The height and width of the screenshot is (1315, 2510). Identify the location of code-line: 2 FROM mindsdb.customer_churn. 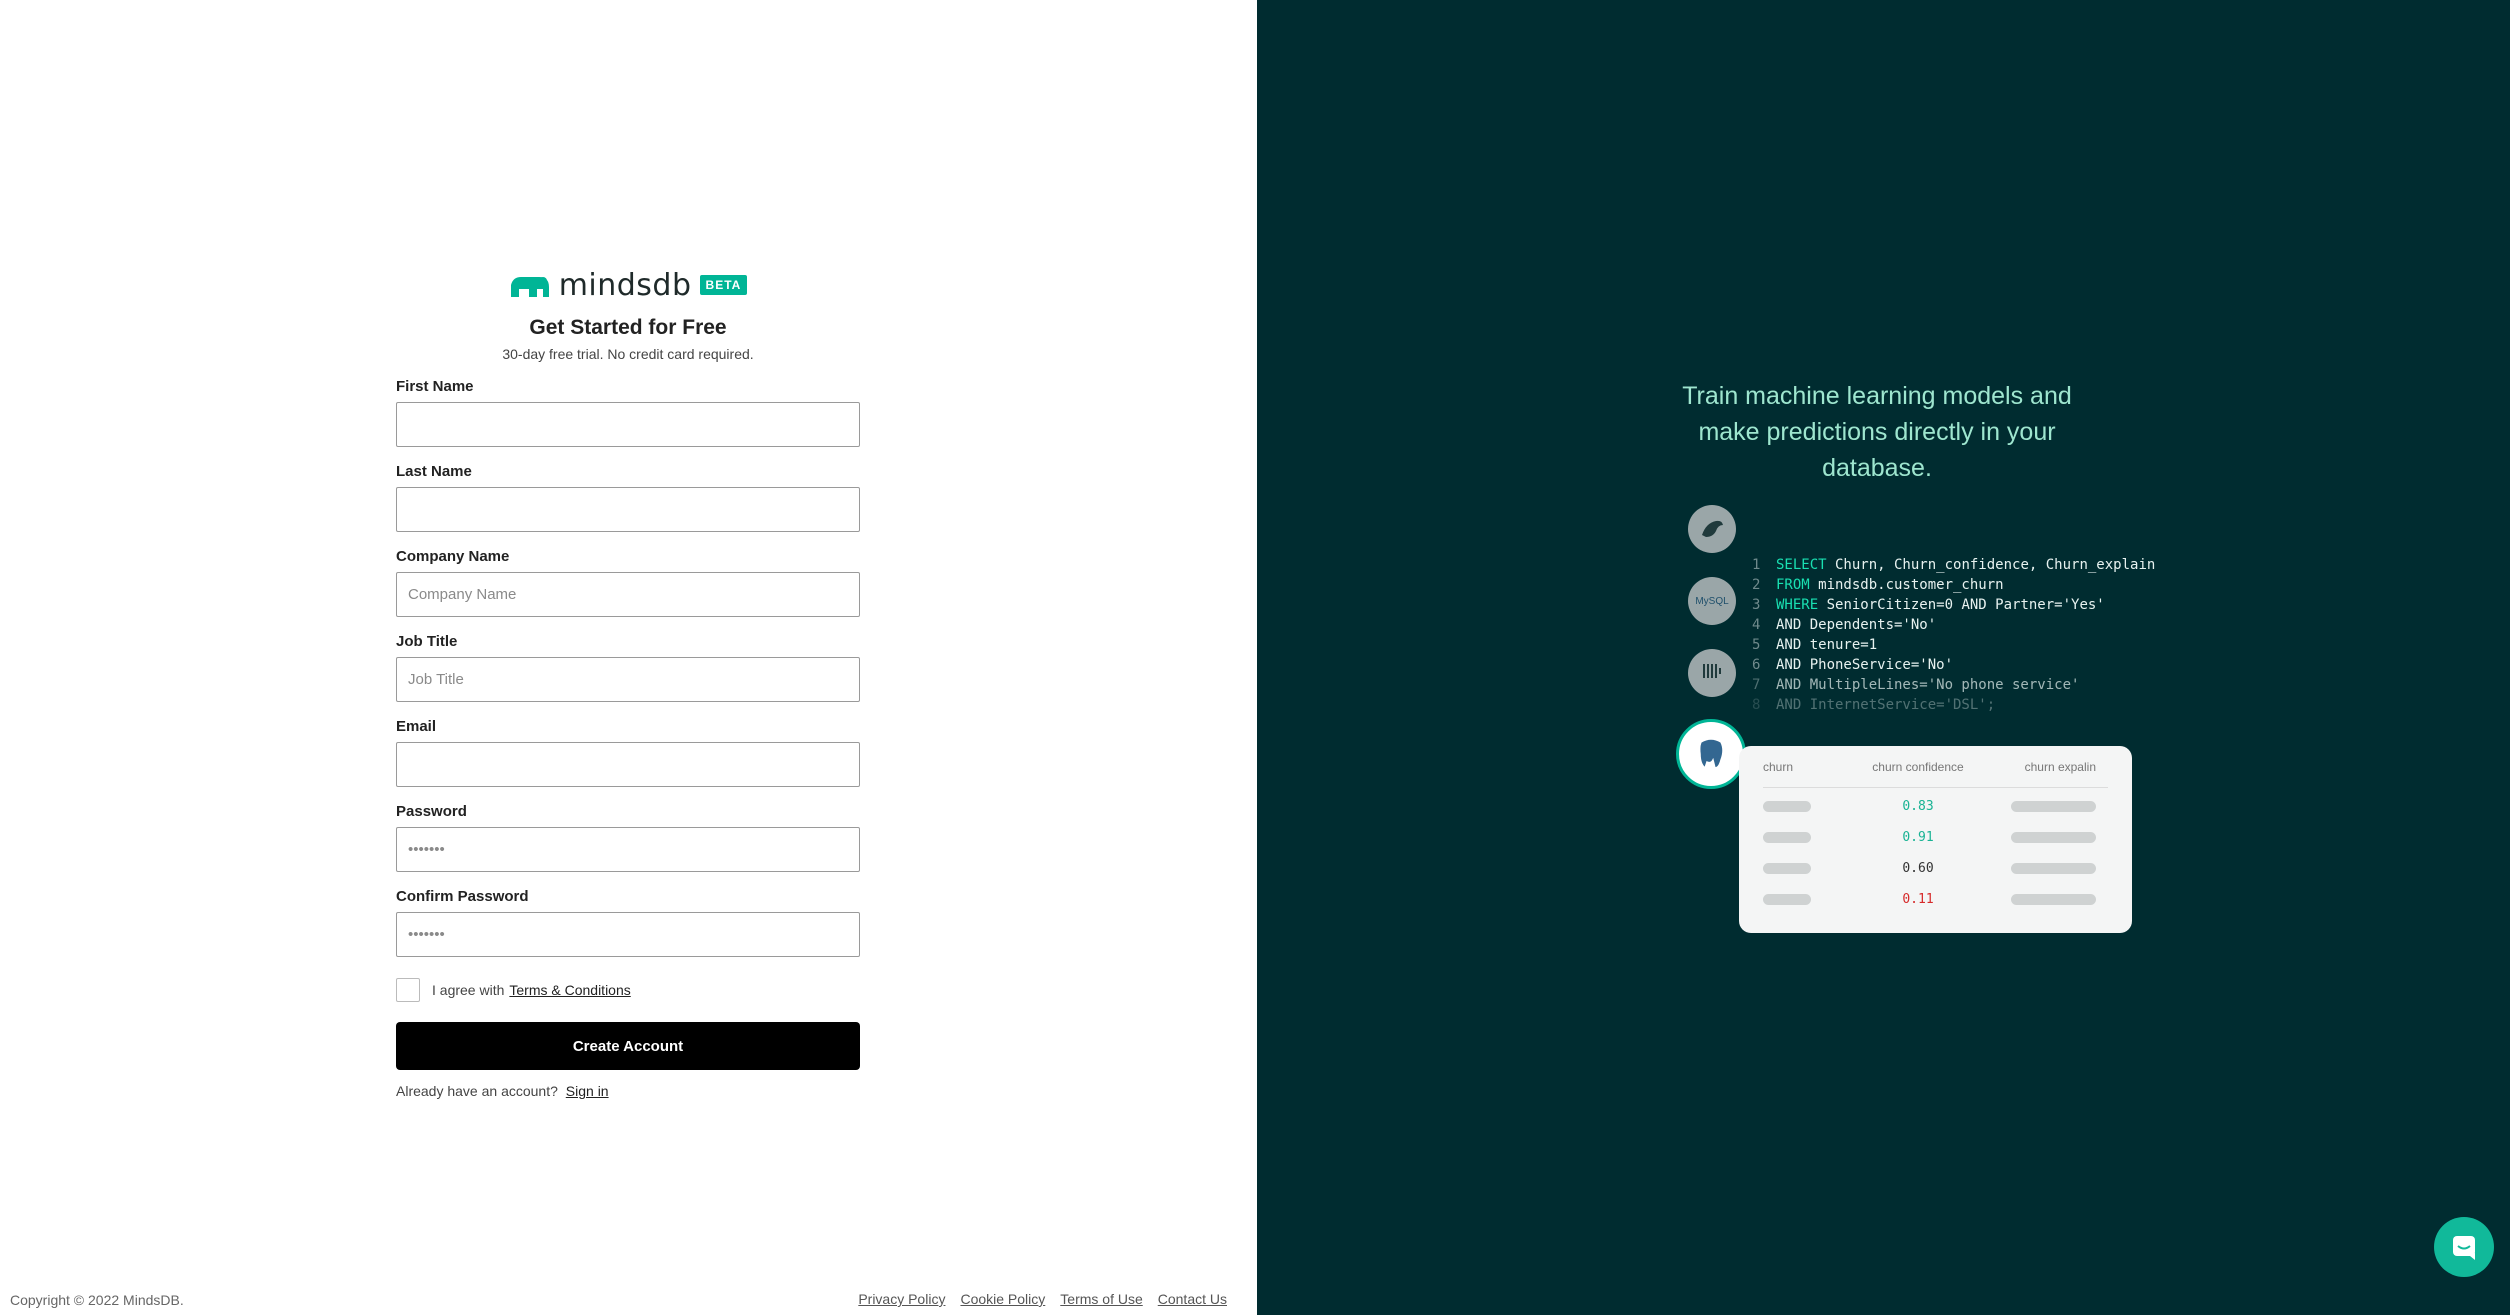
(1953, 585).